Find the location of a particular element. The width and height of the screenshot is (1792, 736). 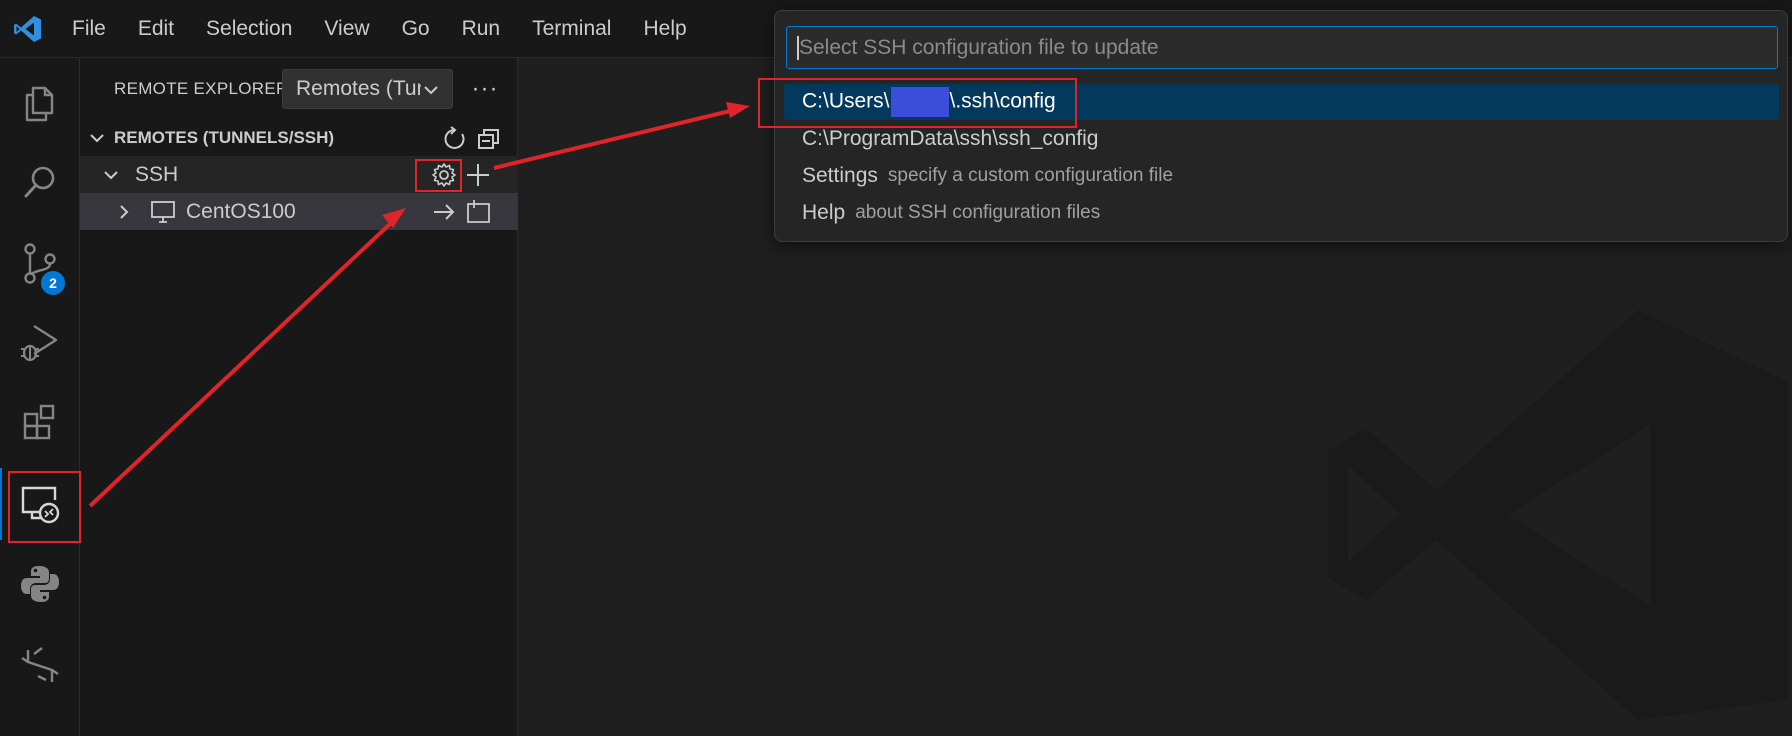

activity-source-control: 2 is located at coordinates (40, 263).